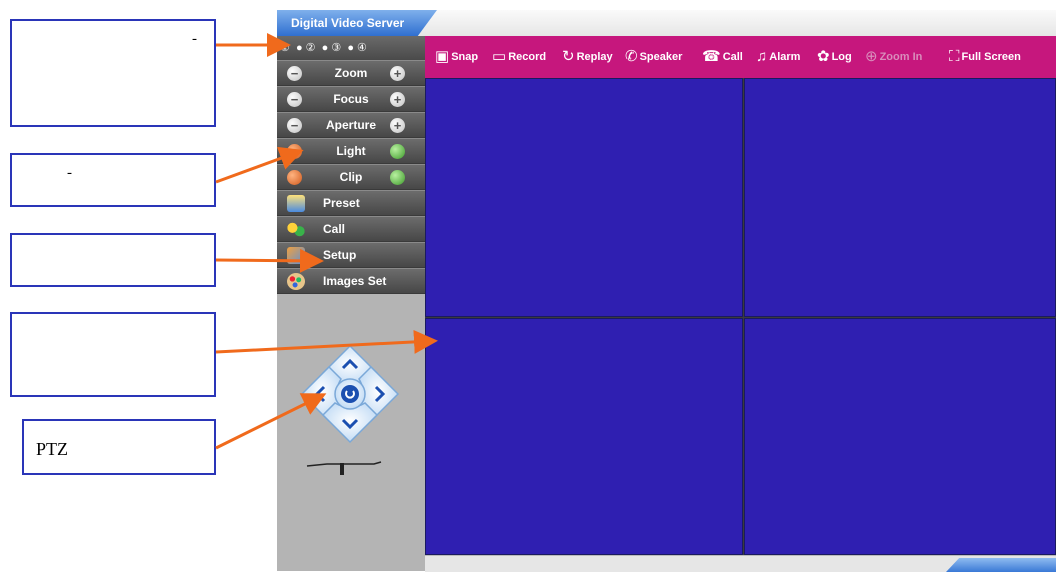  I want to click on arrow-light, so click(259, 165).